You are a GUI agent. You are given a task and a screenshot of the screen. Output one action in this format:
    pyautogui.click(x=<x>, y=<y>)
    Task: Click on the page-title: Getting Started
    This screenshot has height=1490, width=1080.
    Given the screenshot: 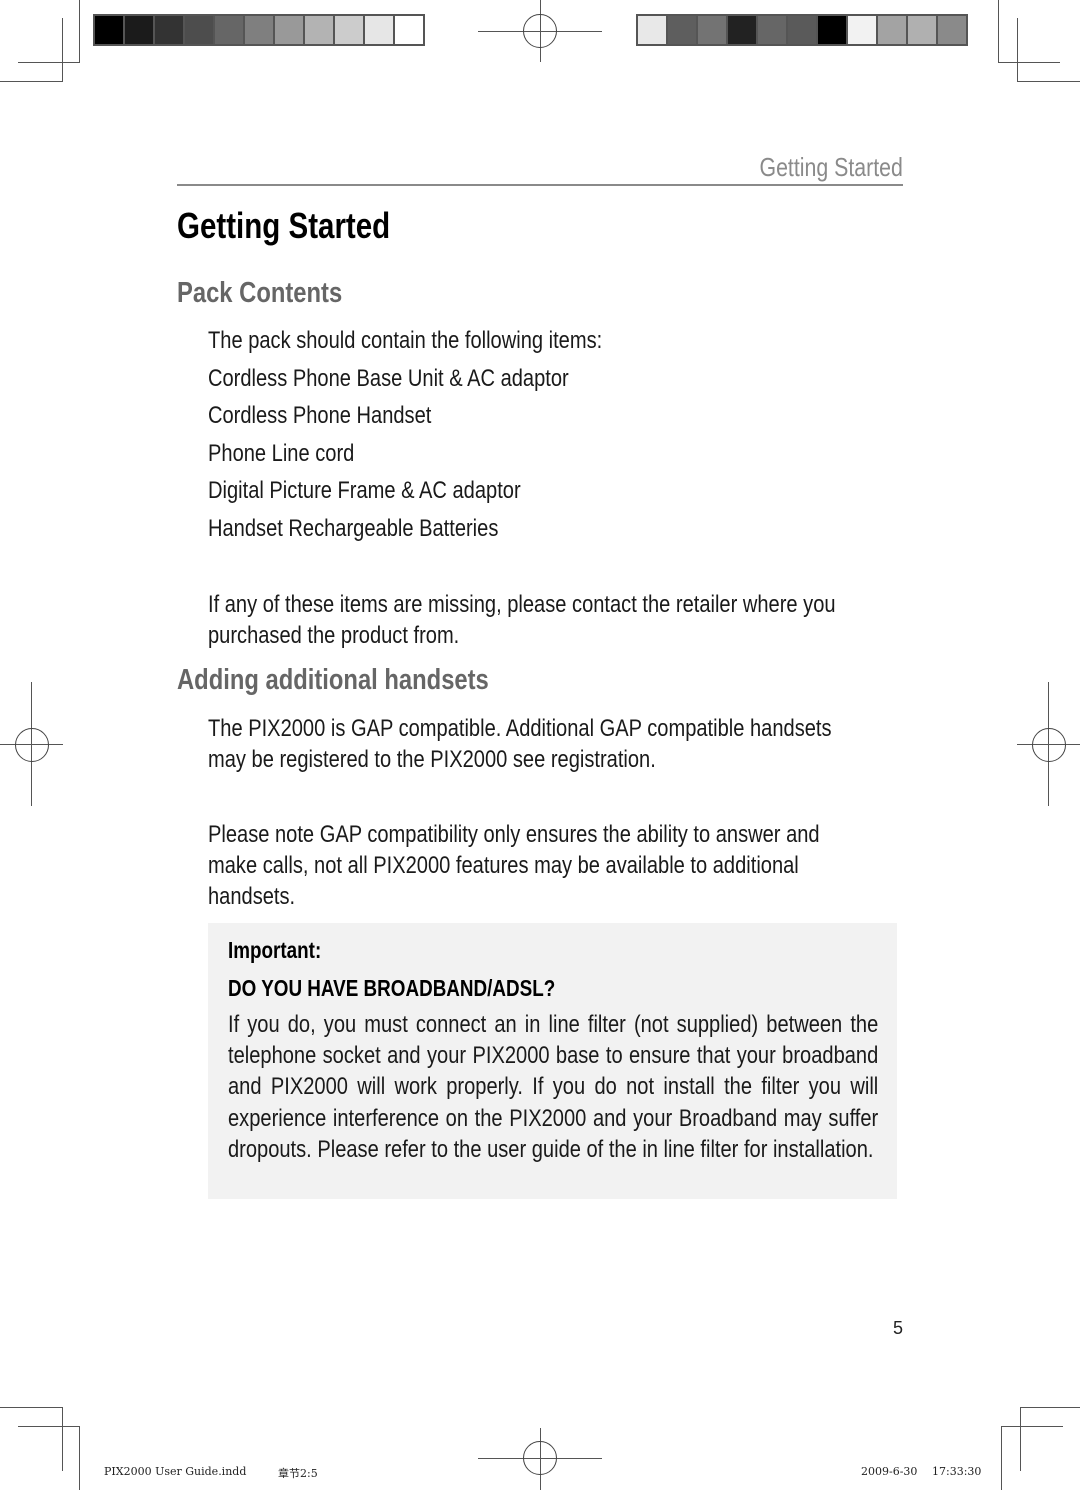 What is the action you would take?
    pyautogui.click(x=284, y=225)
    